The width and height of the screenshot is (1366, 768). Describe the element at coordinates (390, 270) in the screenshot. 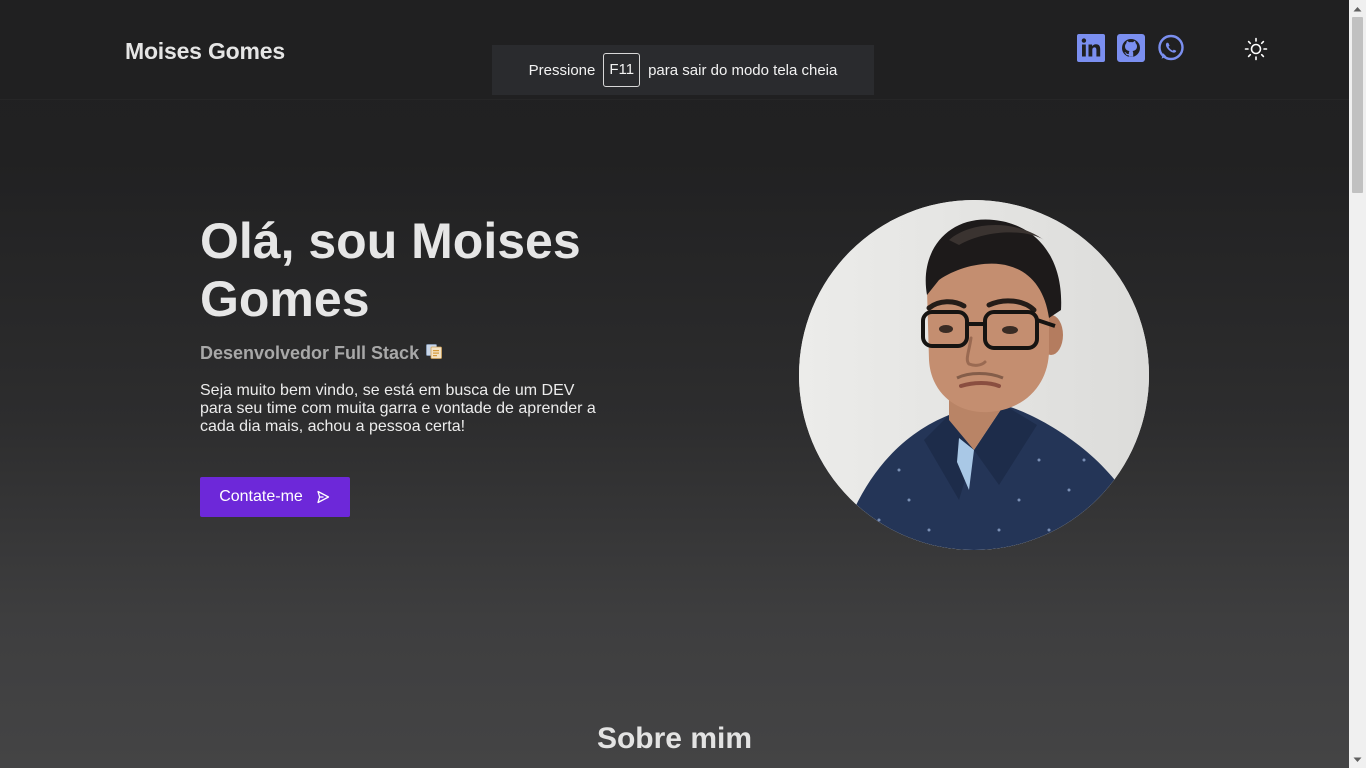

I see `hero-title: Olá, sou Moises Gomes` at that location.